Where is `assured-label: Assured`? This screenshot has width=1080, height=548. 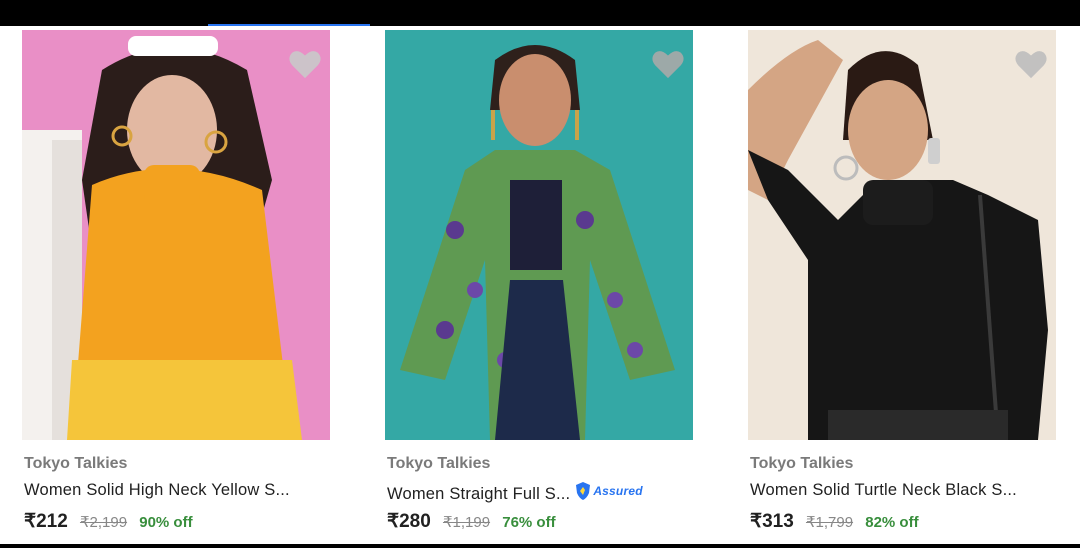 assured-label: Assured is located at coordinates (618, 491).